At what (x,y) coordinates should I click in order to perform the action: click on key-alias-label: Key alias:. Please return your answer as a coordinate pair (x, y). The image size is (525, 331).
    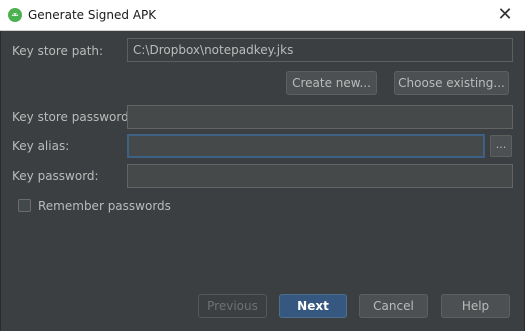
    Looking at the image, I should click on (41, 146).